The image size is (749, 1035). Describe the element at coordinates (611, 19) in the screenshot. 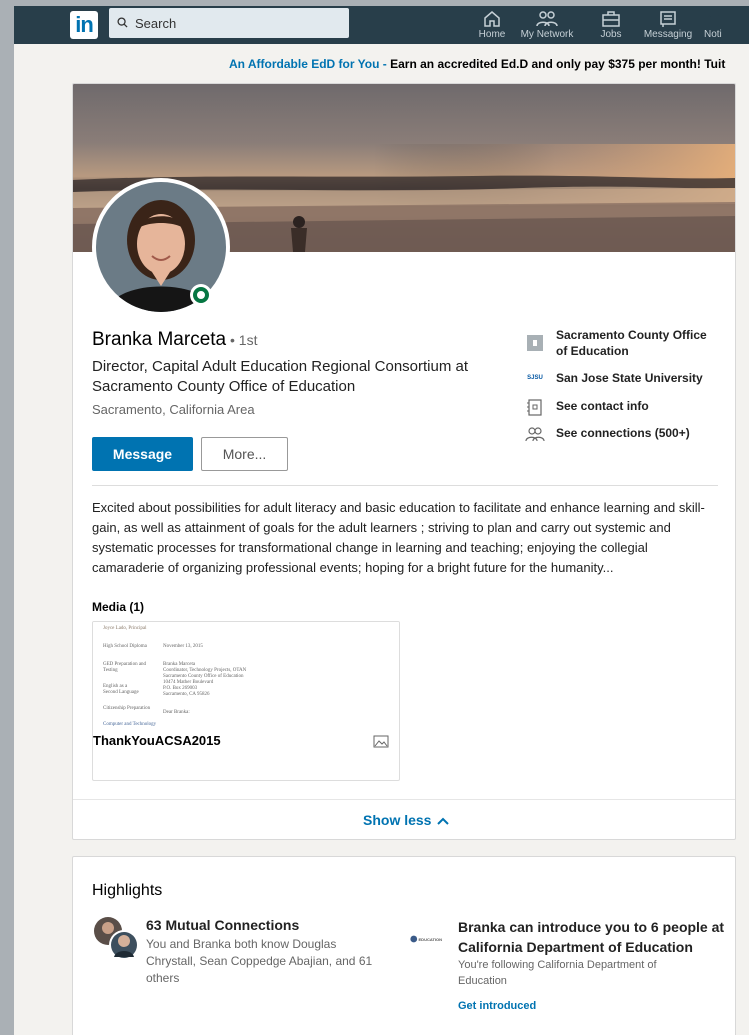

I see `jobs-icon` at that location.